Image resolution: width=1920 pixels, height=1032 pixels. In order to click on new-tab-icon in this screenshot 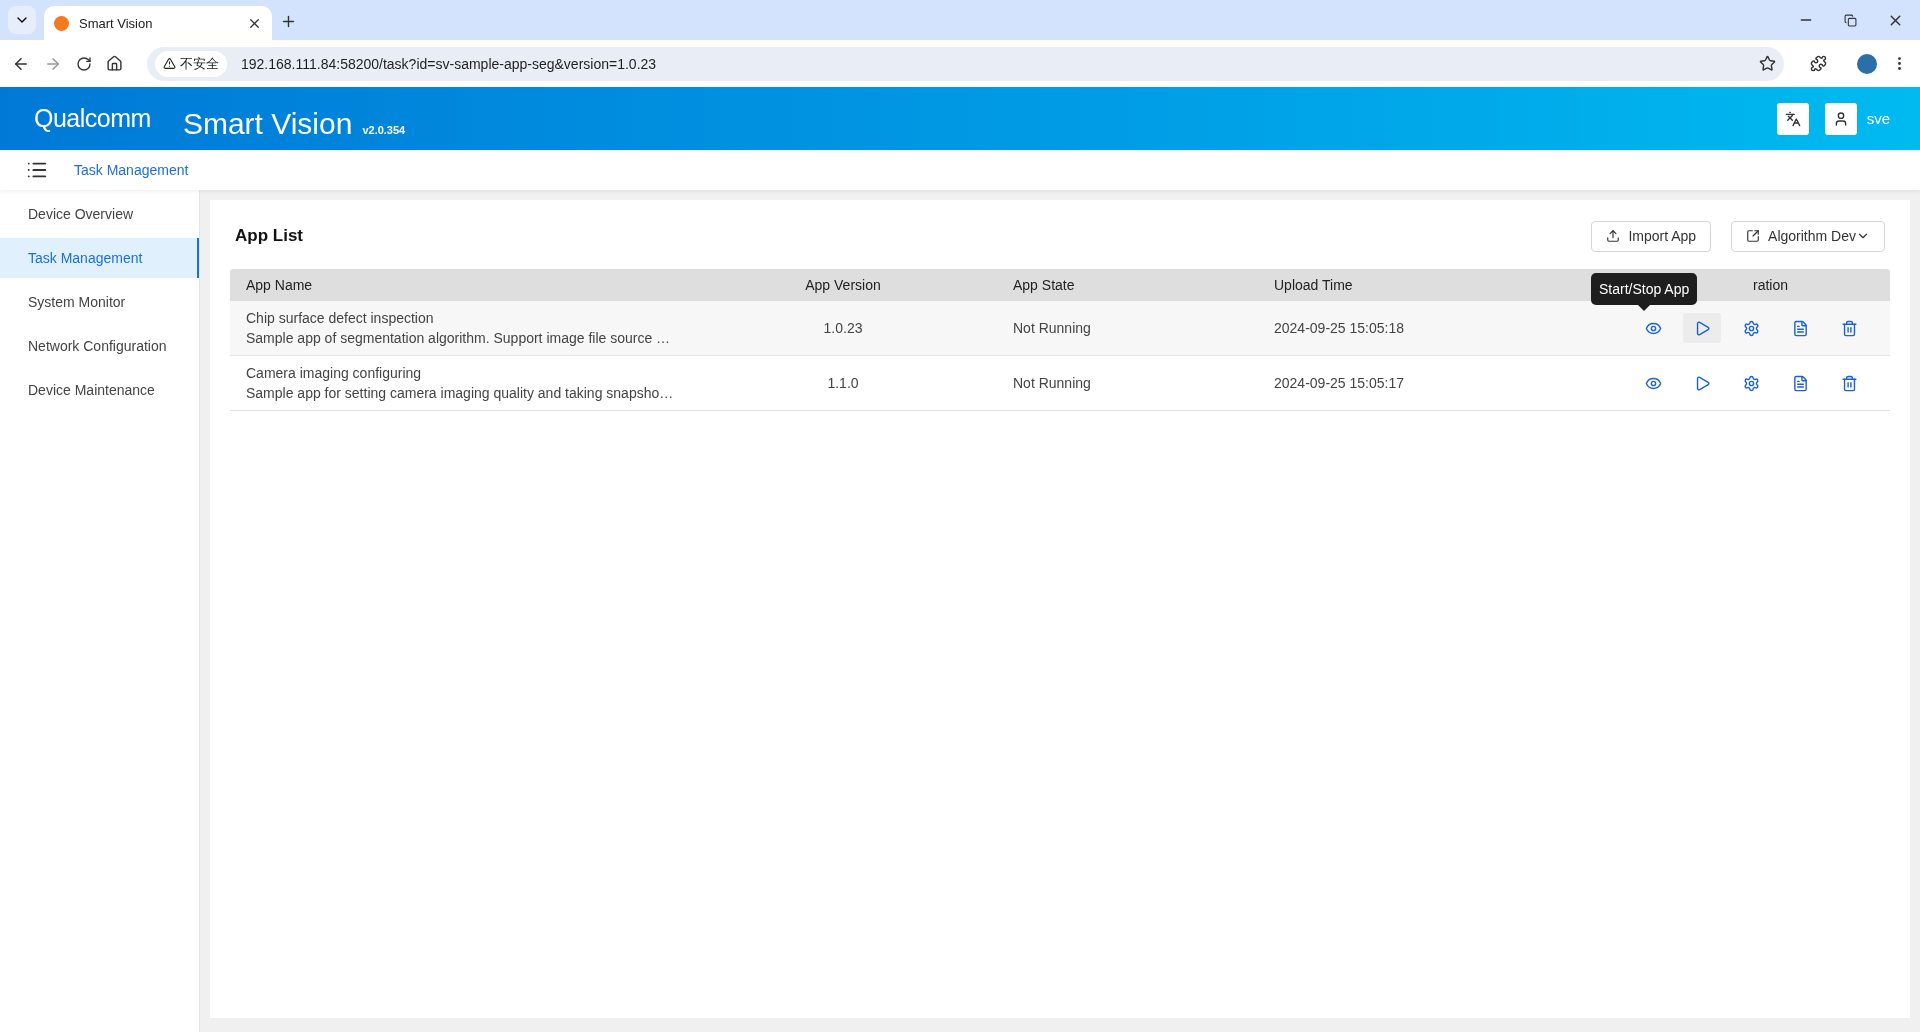, I will do `click(288, 21)`.